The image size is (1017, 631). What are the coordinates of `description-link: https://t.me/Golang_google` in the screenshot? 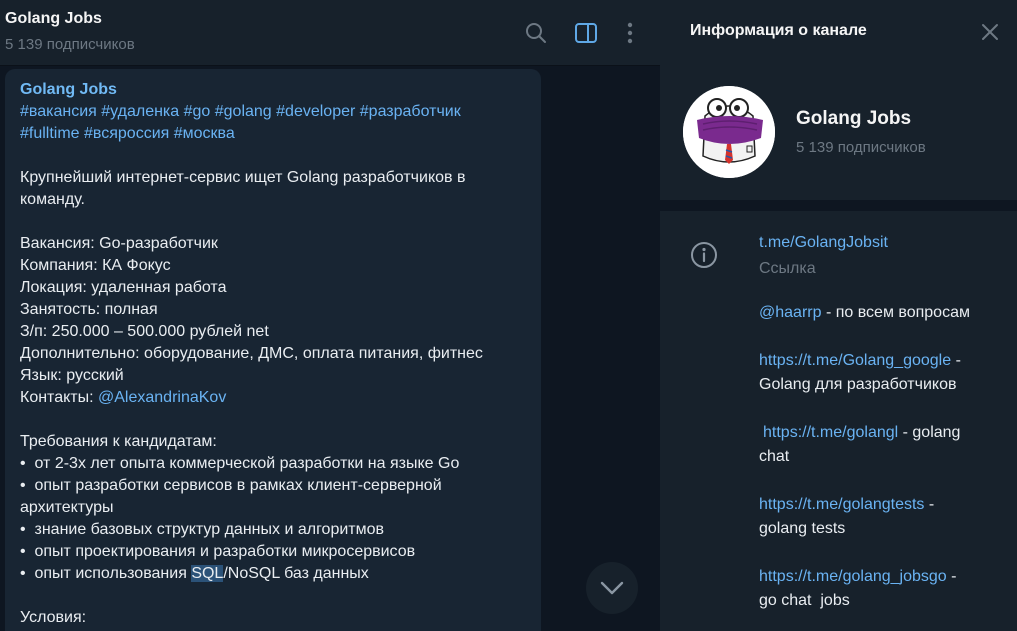 It's located at (855, 360).